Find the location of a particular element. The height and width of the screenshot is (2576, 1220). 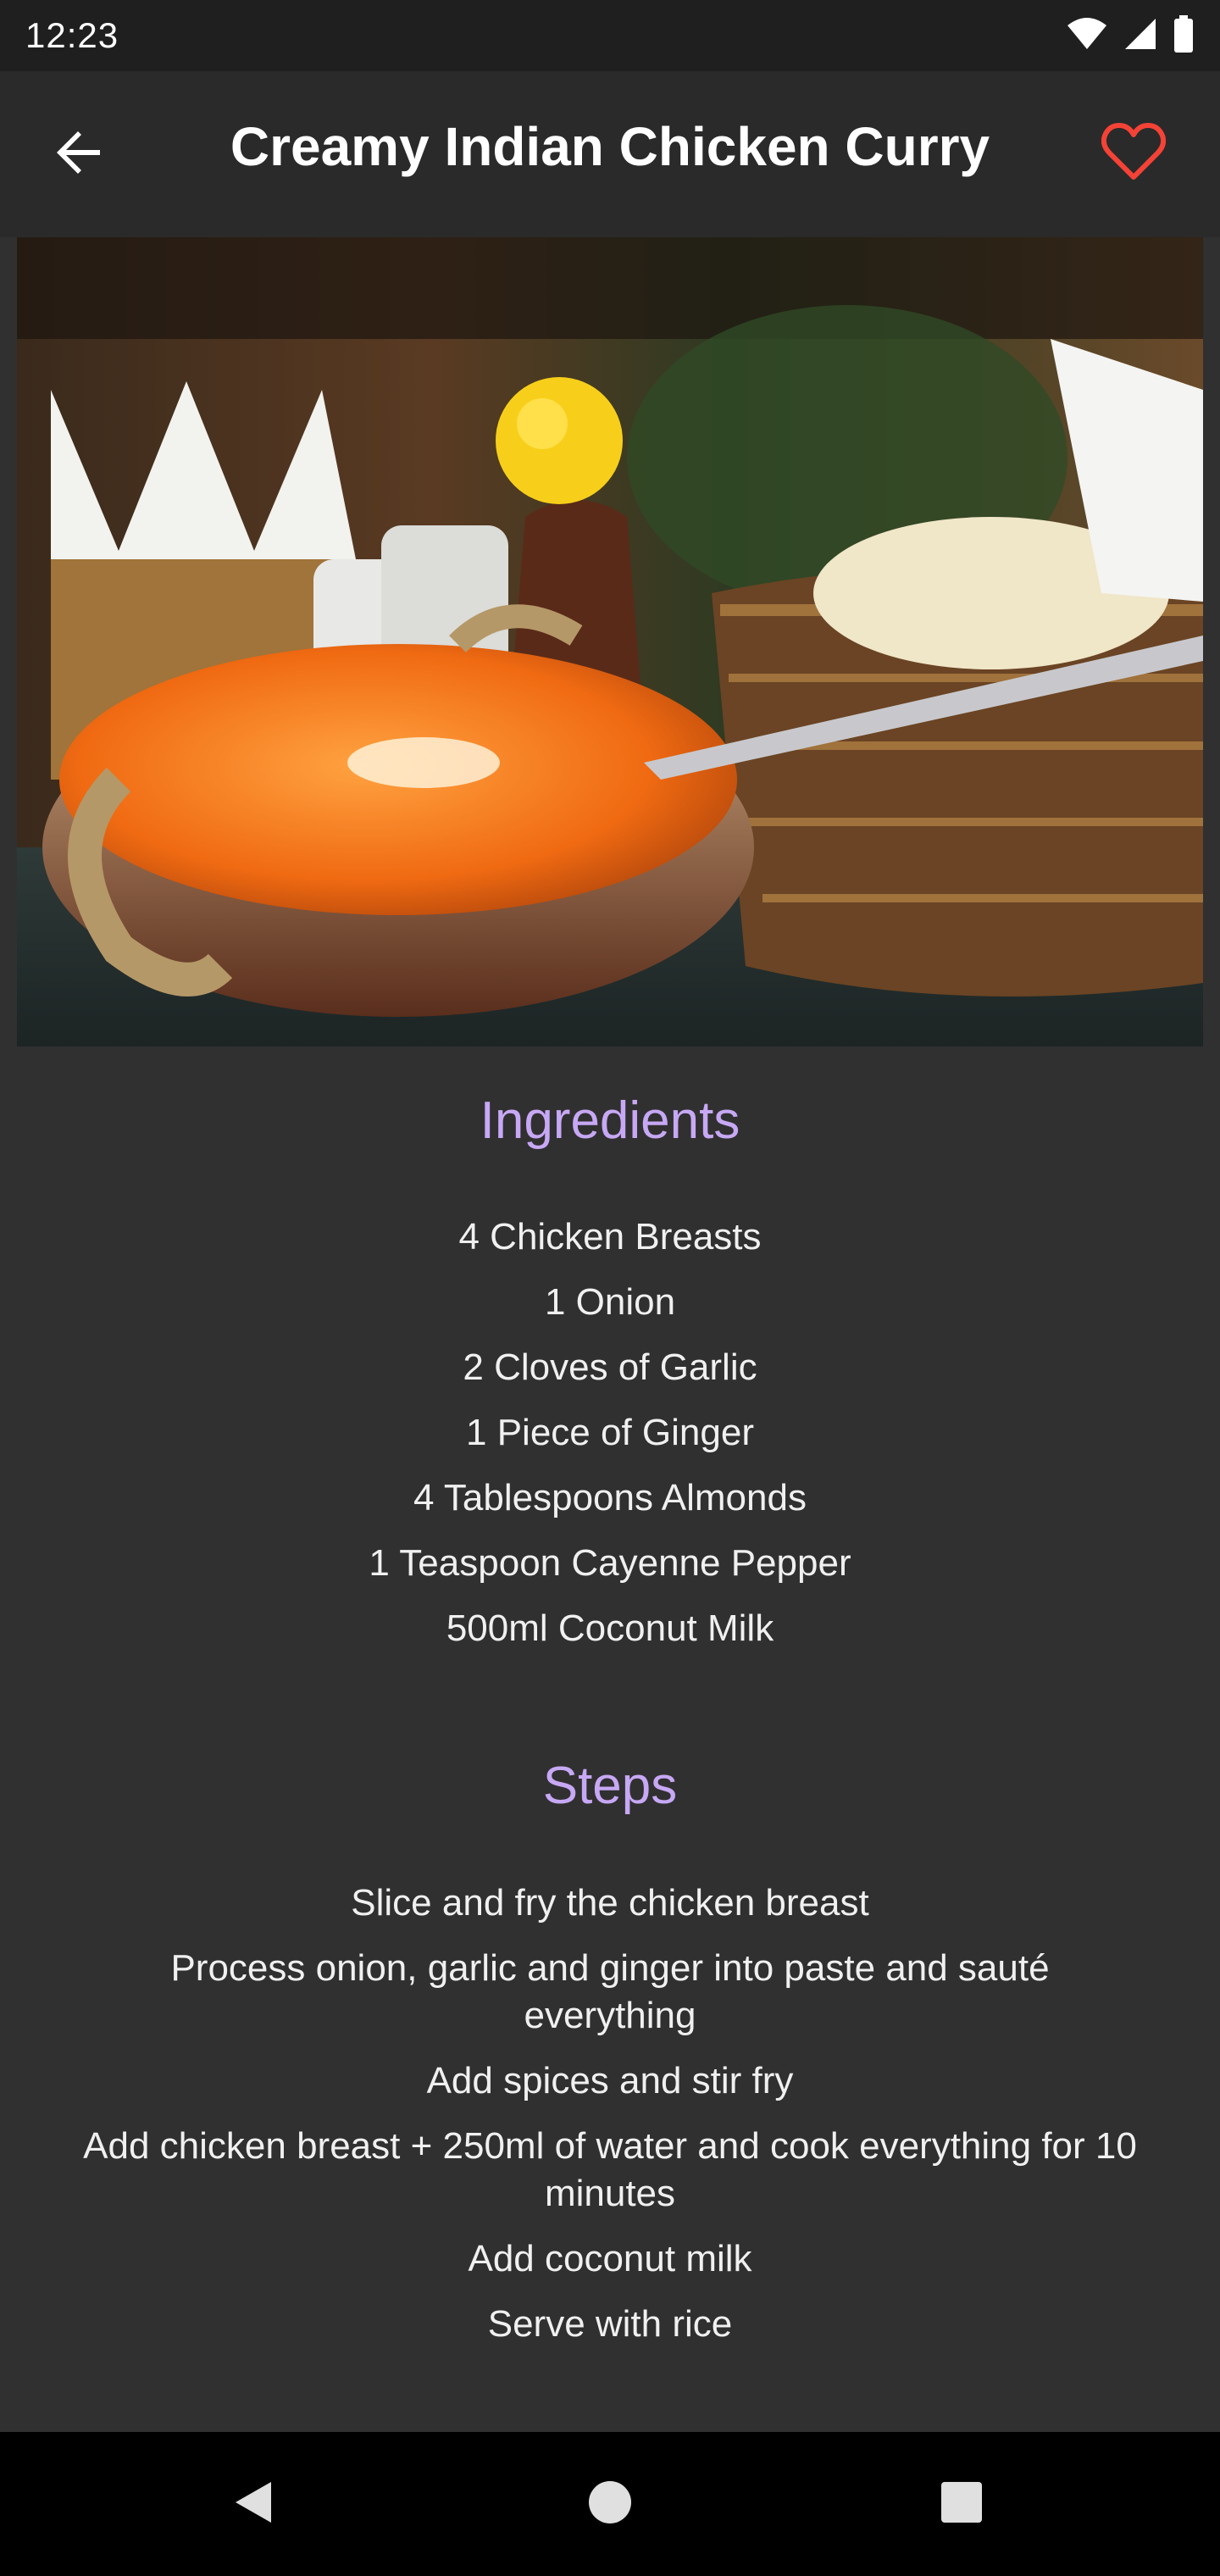

nav-home-button is located at coordinates (610, 2504).